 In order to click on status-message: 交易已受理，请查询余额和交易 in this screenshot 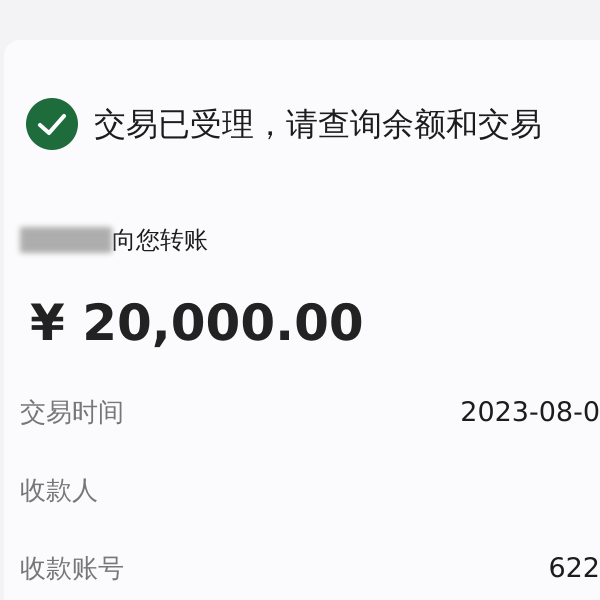, I will do `click(318, 124)`.